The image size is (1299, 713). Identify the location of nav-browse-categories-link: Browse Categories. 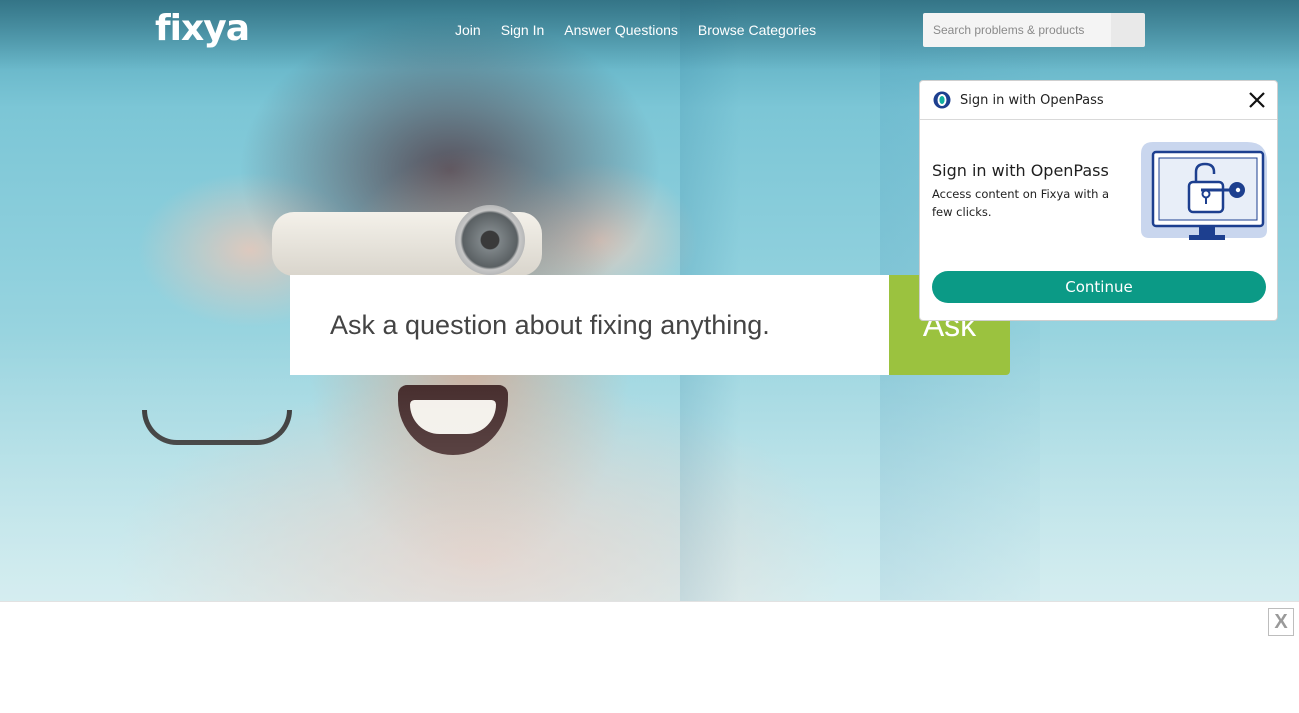
(757, 30).